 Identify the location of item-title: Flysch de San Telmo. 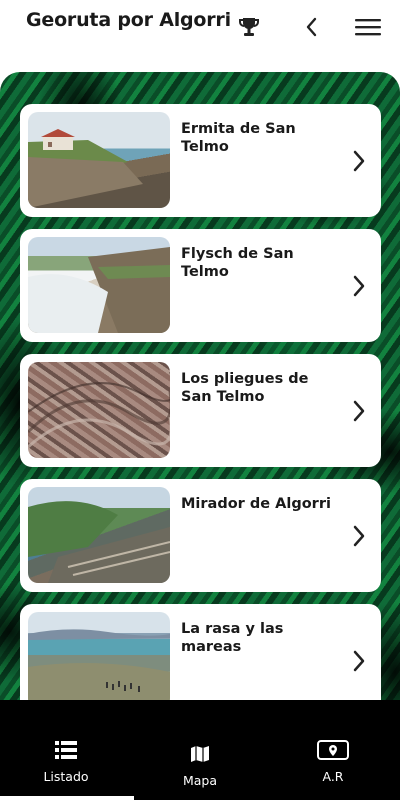
(237, 263).